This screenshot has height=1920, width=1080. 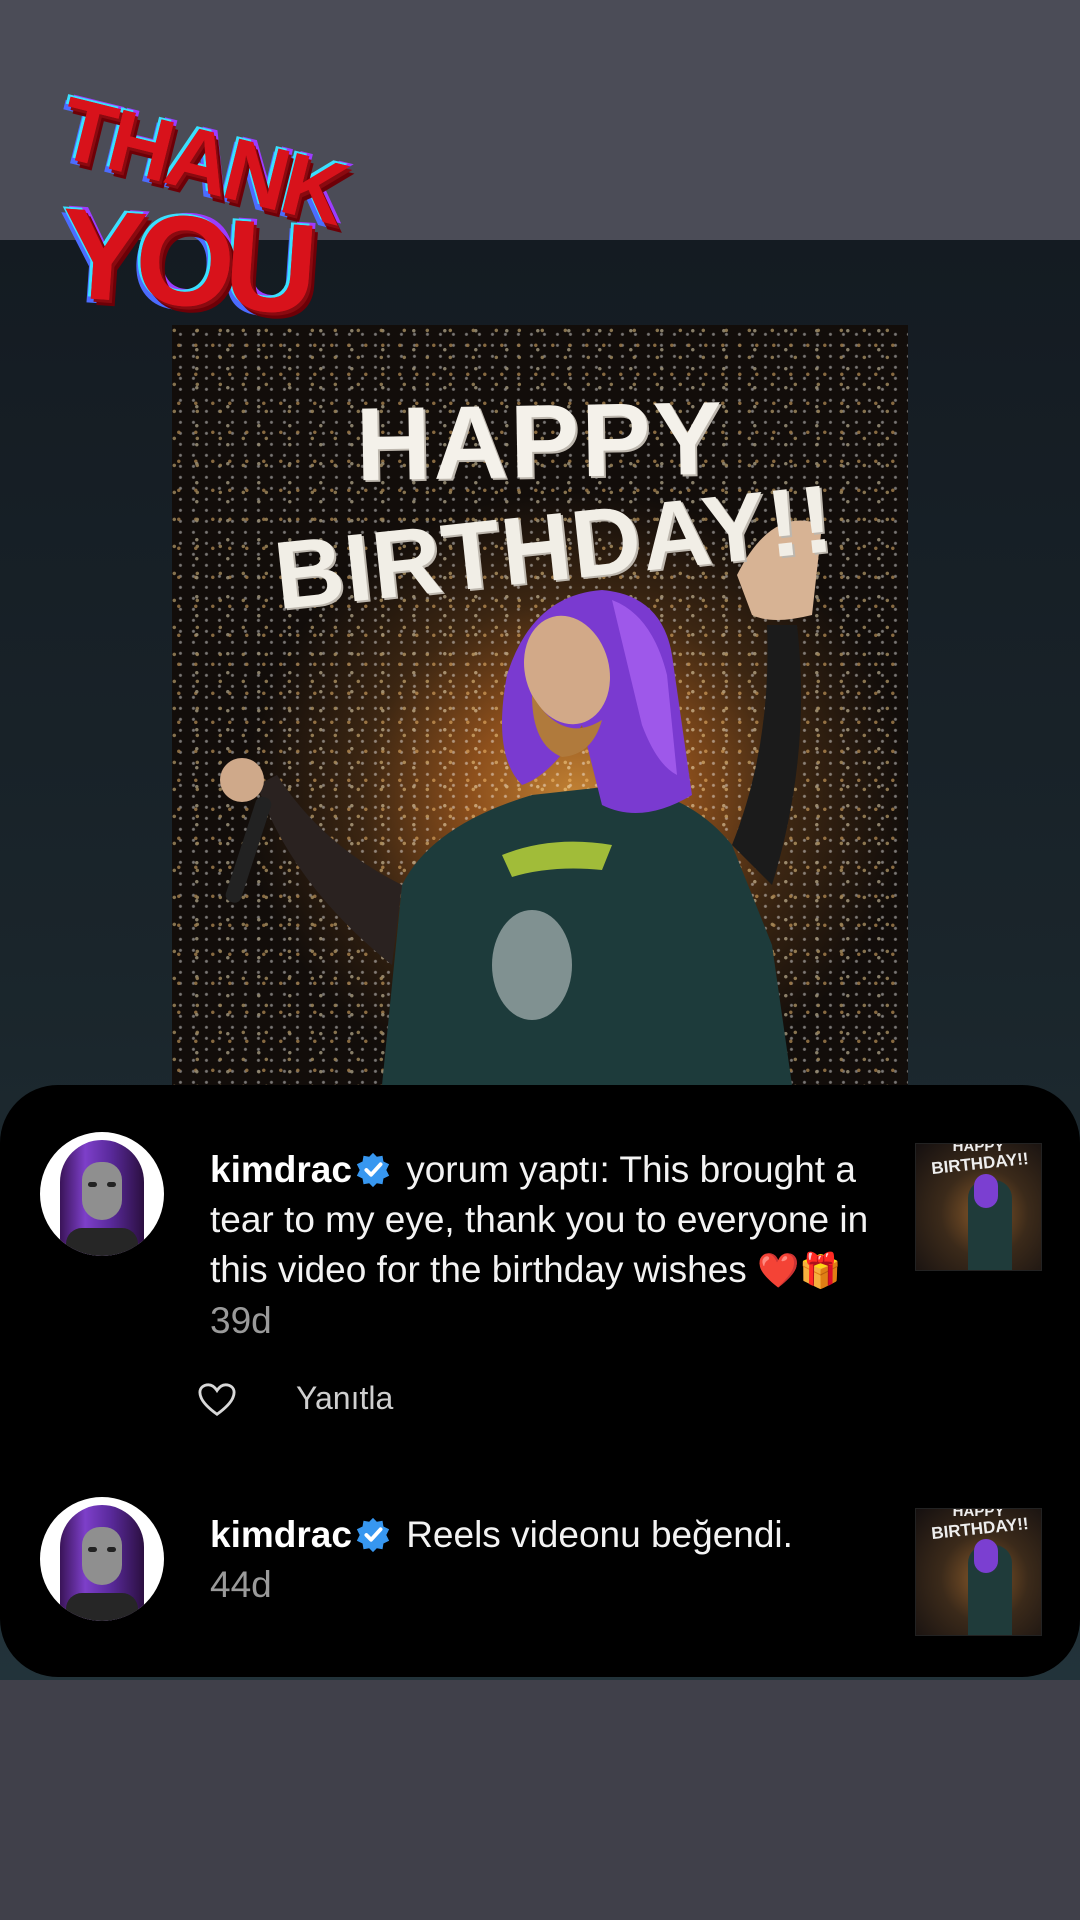 I want to click on heart-gift-emoji: ❤️🎁, so click(x=799, y=1271).